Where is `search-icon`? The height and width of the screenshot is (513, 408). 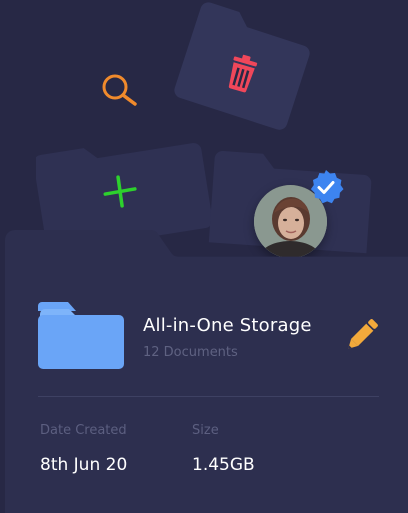
search-icon is located at coordinates (120, 89).